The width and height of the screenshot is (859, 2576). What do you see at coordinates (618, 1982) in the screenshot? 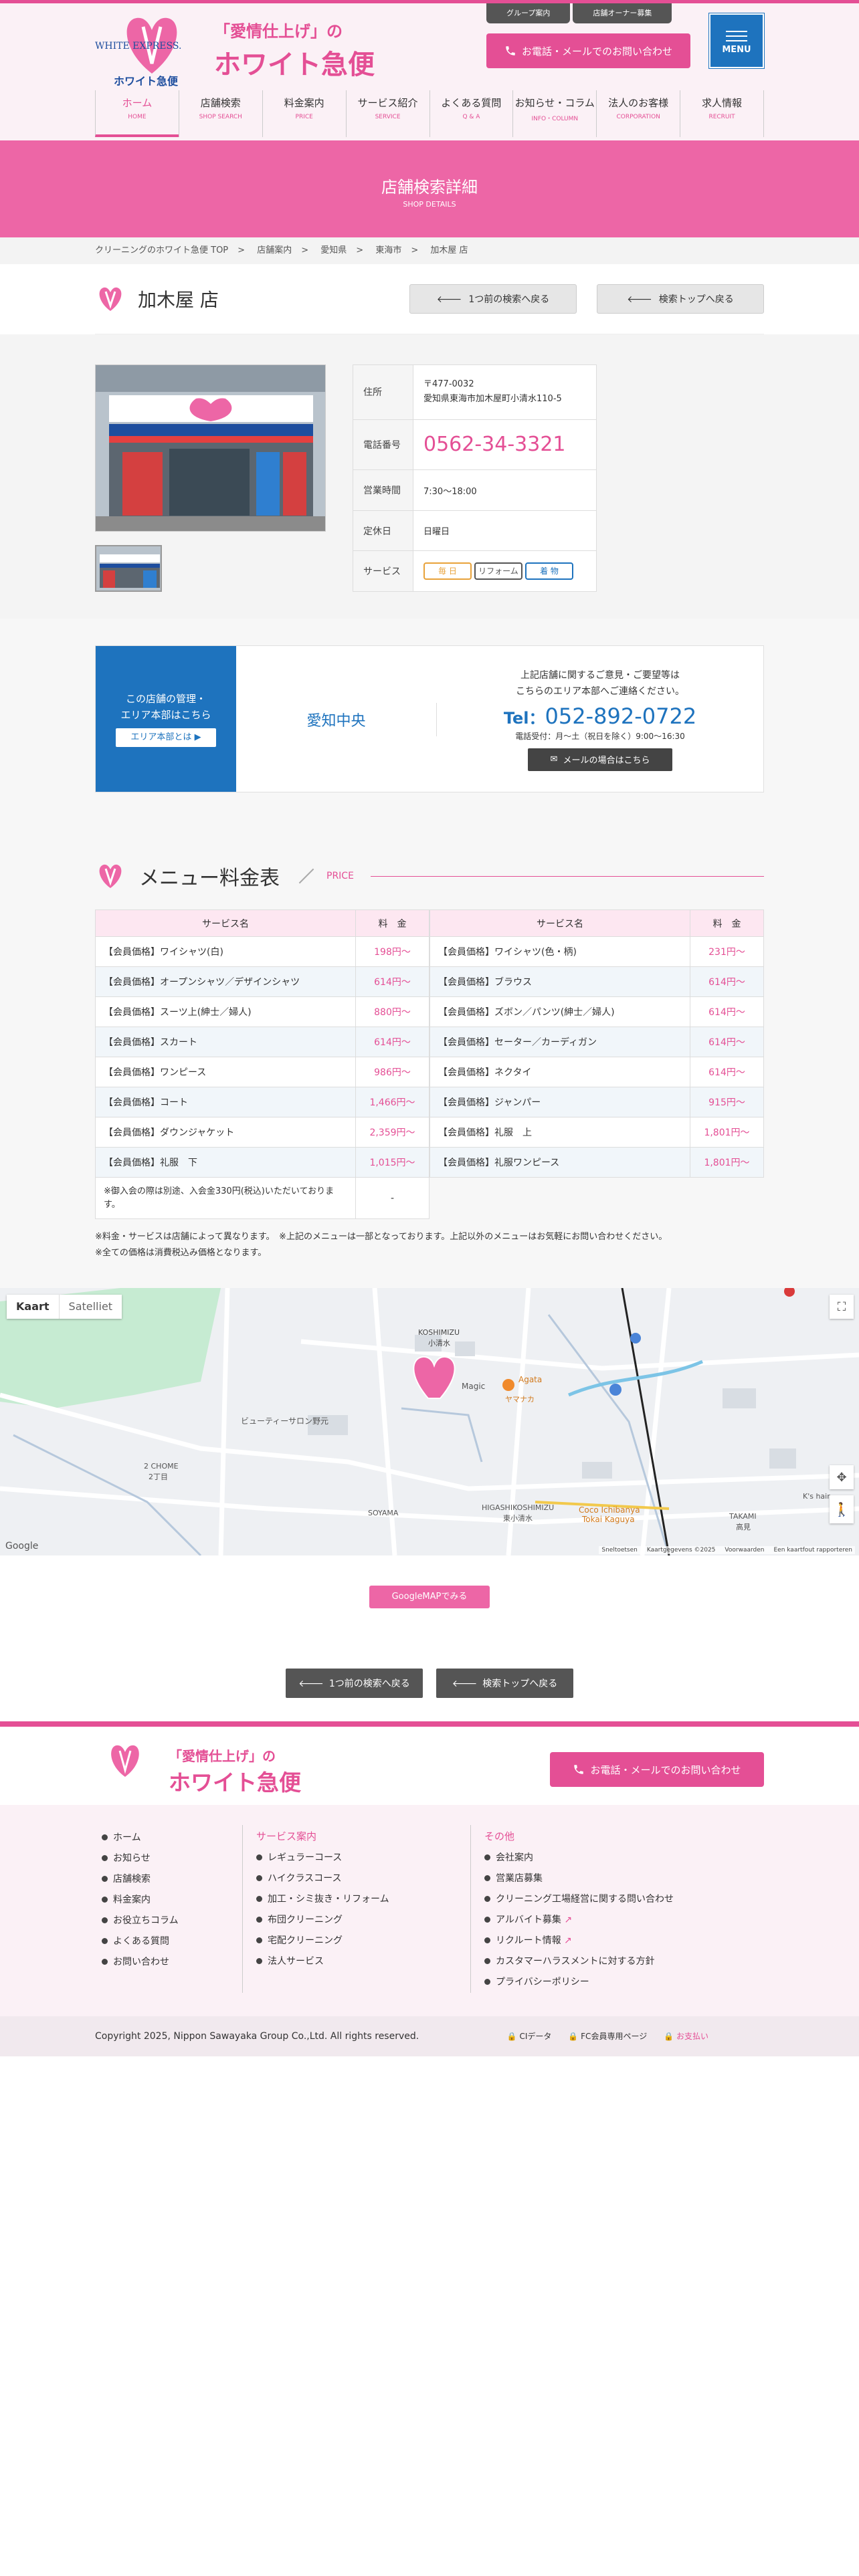
I see `footer-link: プライバシーポリシー` at bounding box center [618, 1982].